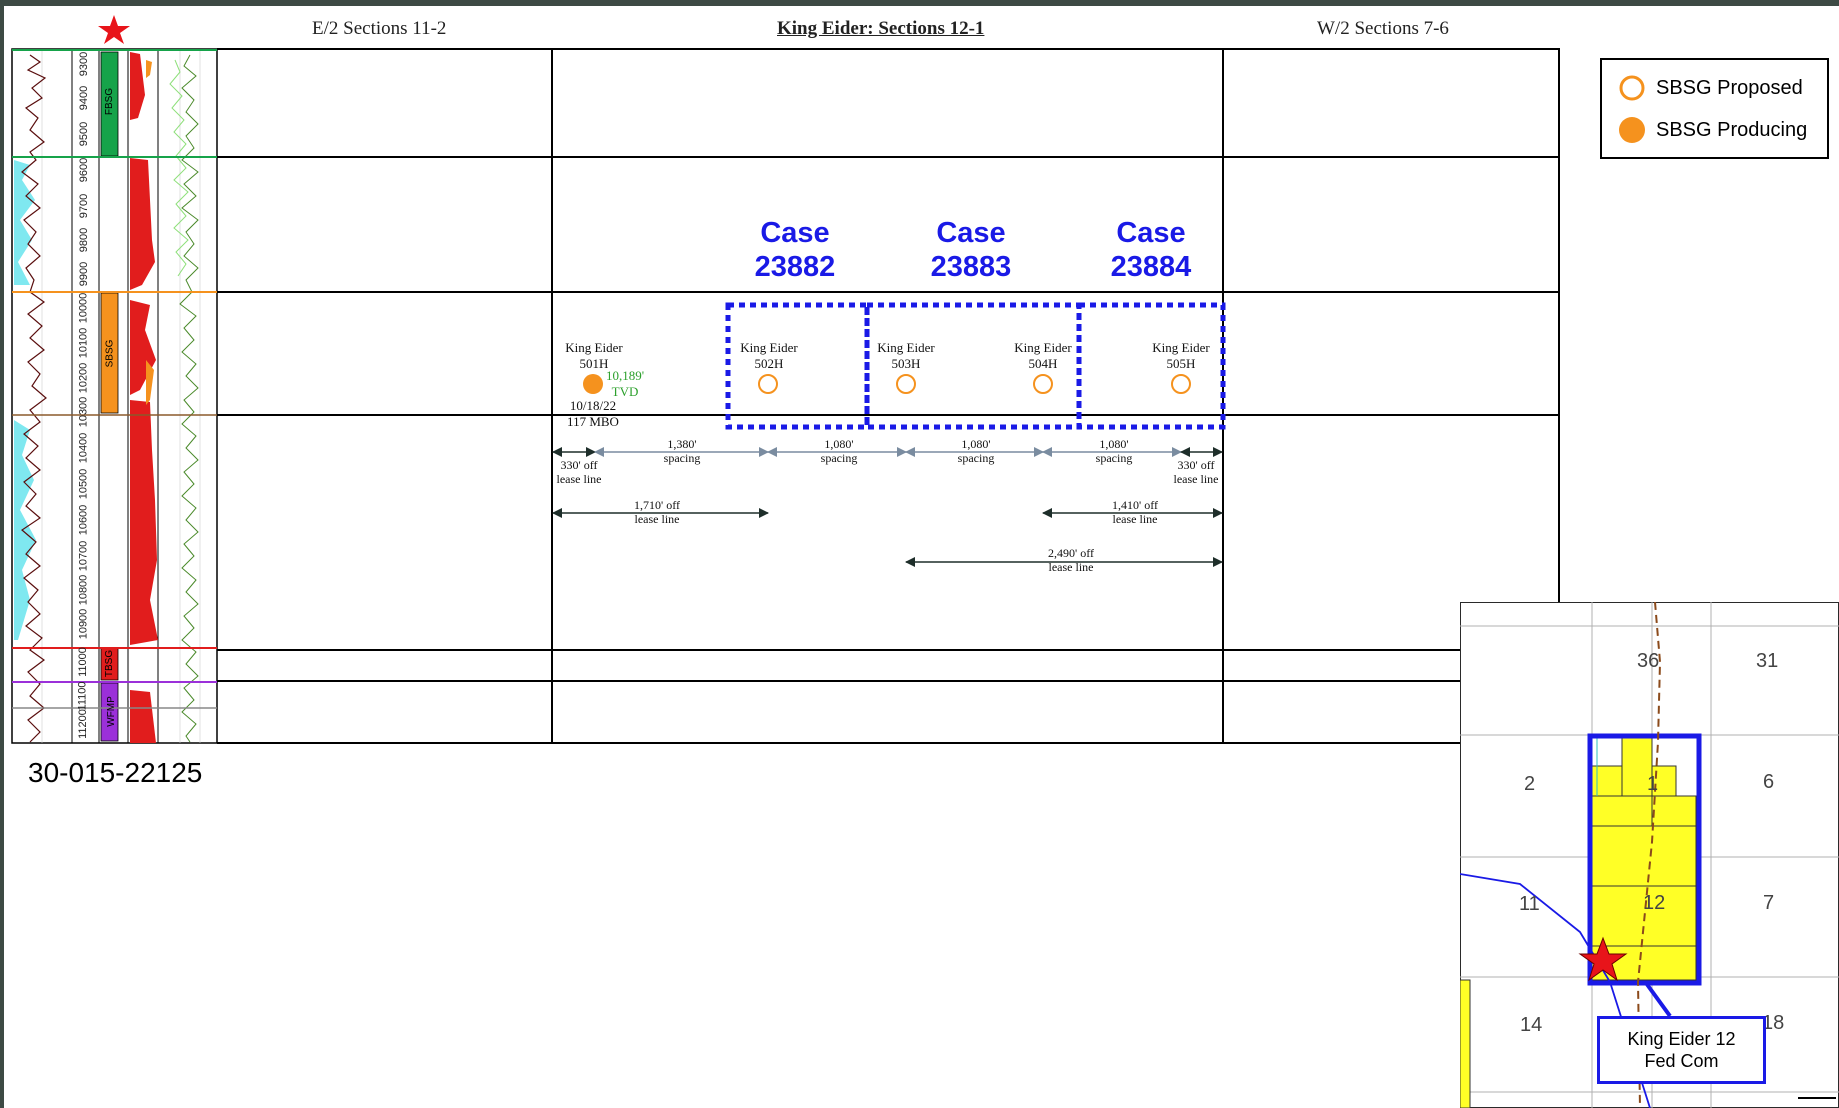 The image size is (1839, 1108). Describe the element at coordinates (83, 484) in the screenshot. I see `depth-10500: 10500` at that location.